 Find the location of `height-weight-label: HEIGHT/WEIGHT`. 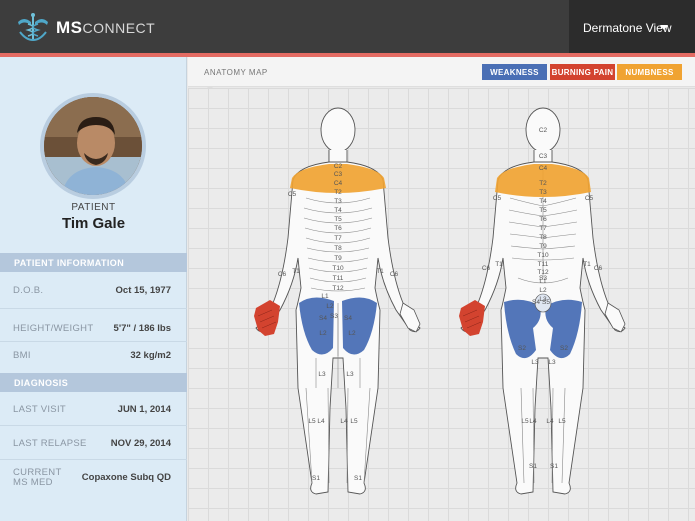

height-weight-label: HEIGHT/WEIGHT is located at coordinates (53, 328).